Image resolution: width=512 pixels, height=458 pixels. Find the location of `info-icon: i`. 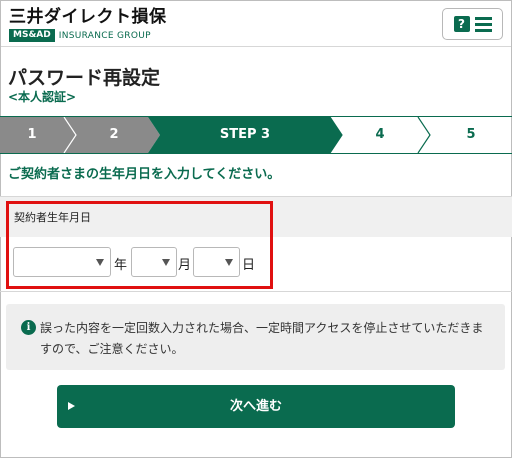

info-icon: i is located at coordinates (28, 327).